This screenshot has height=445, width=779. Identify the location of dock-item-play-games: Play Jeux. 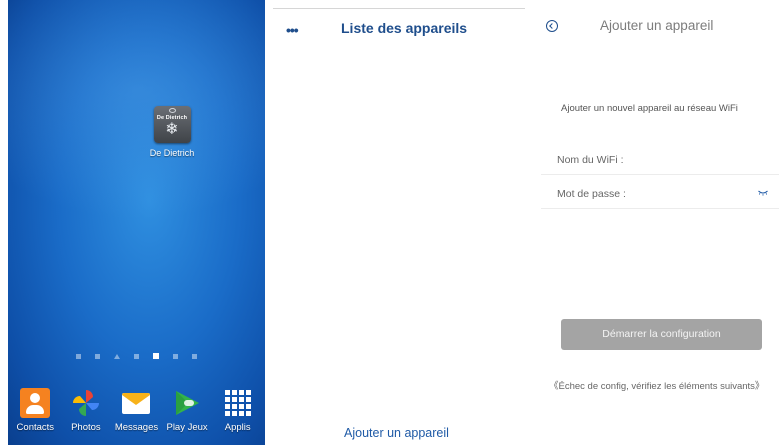
(187, 407).